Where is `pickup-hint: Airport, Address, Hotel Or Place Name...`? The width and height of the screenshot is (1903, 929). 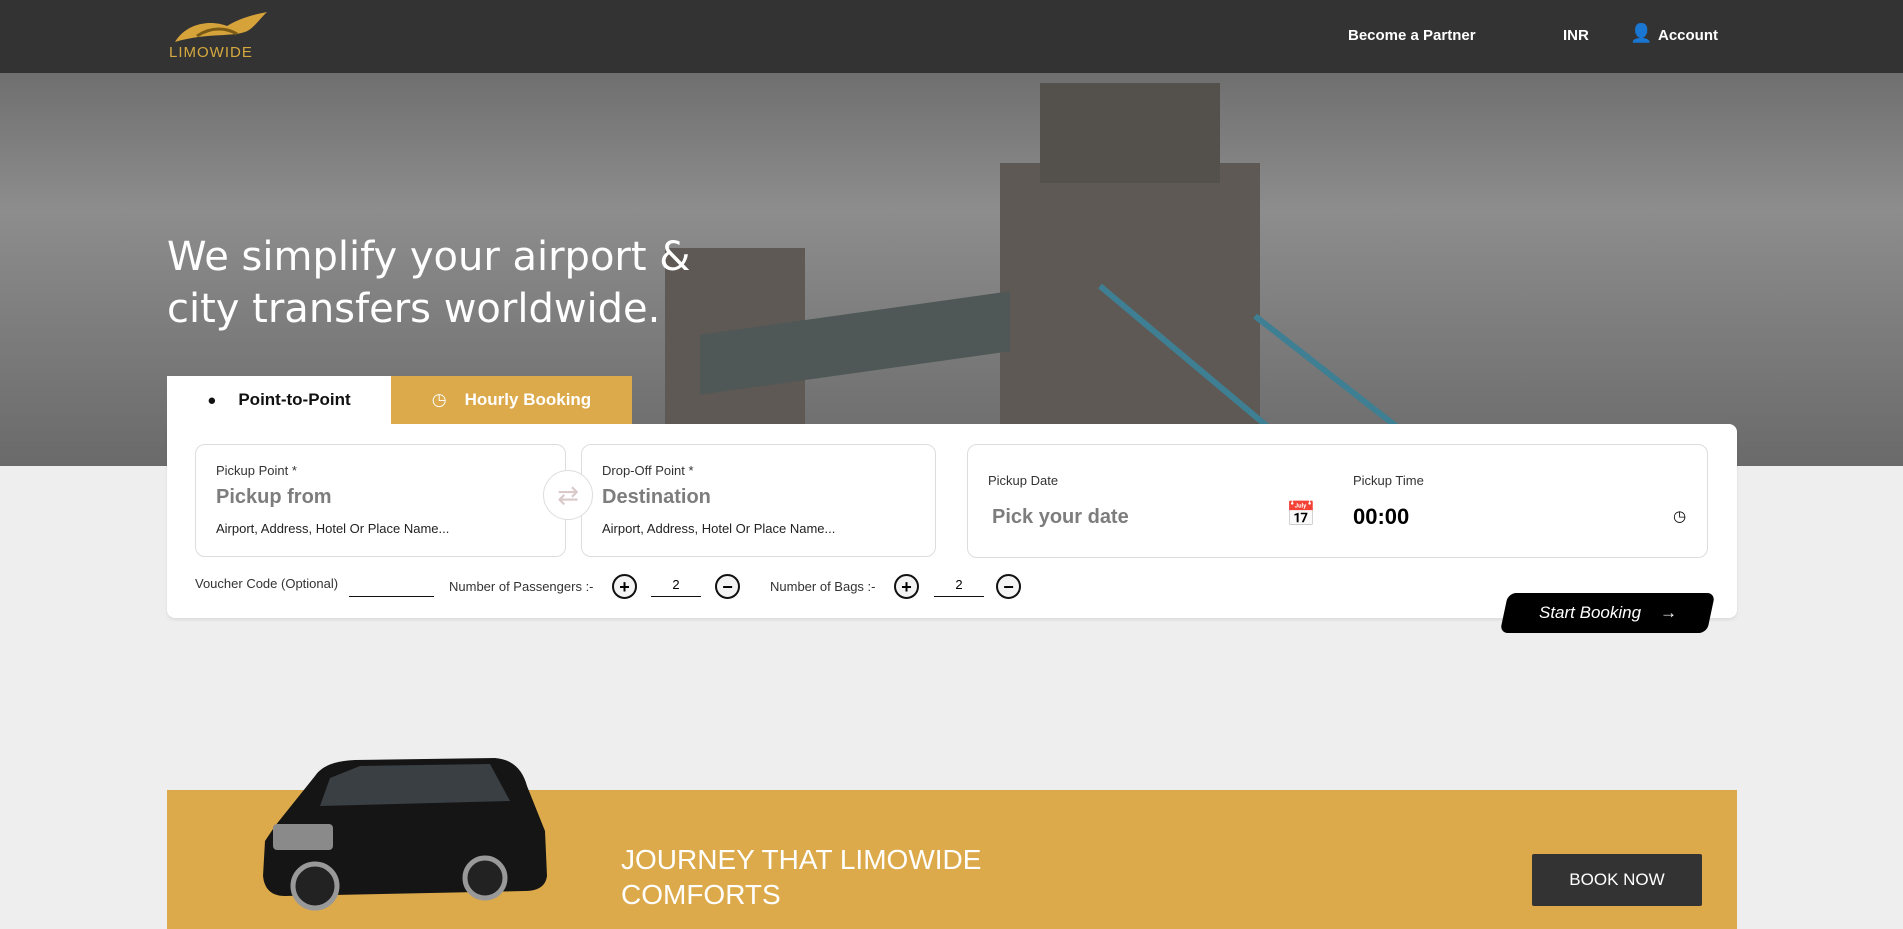 pickup-hint: Airport, Address, Hotel Or Place Name... is located at coordinates (333, 528).